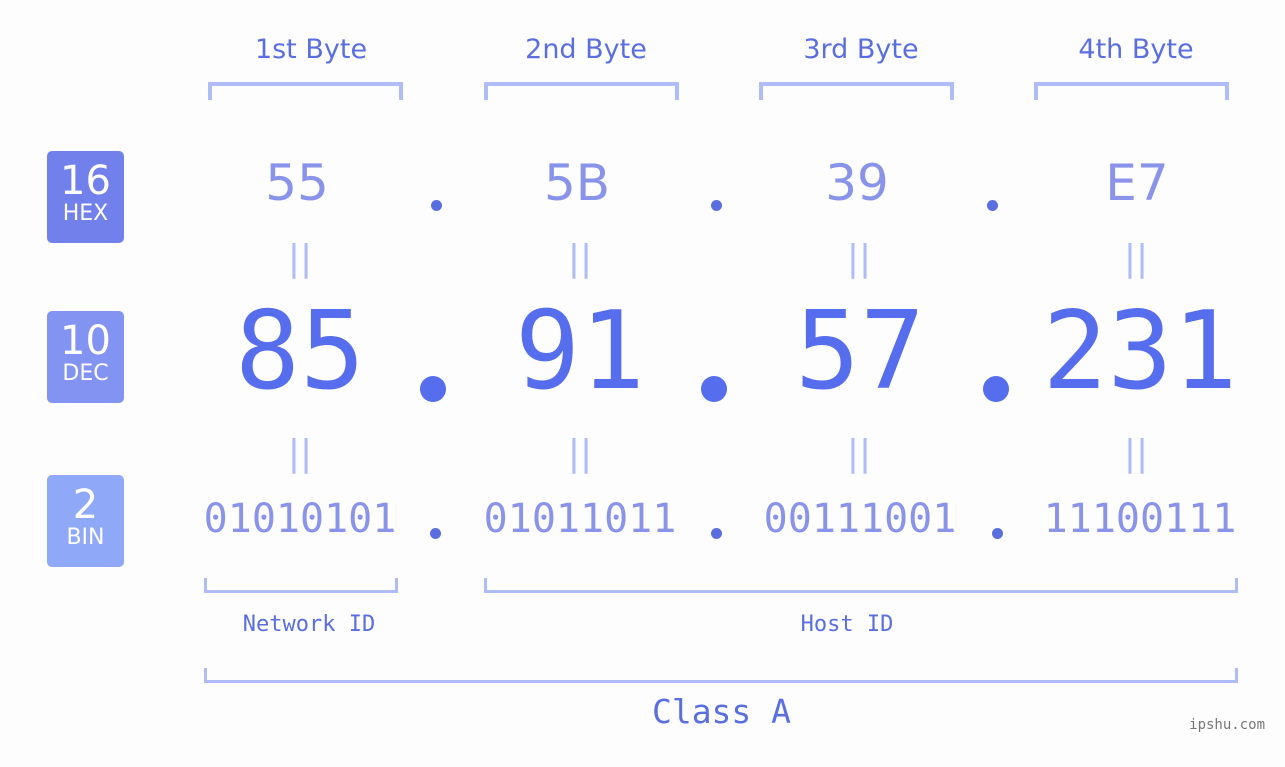 Image resolution: width=1285 pixels, height=767 pixels. Describe the element at coordinates (721, 675) in the screenshot. I see `class-bracket` at that location.